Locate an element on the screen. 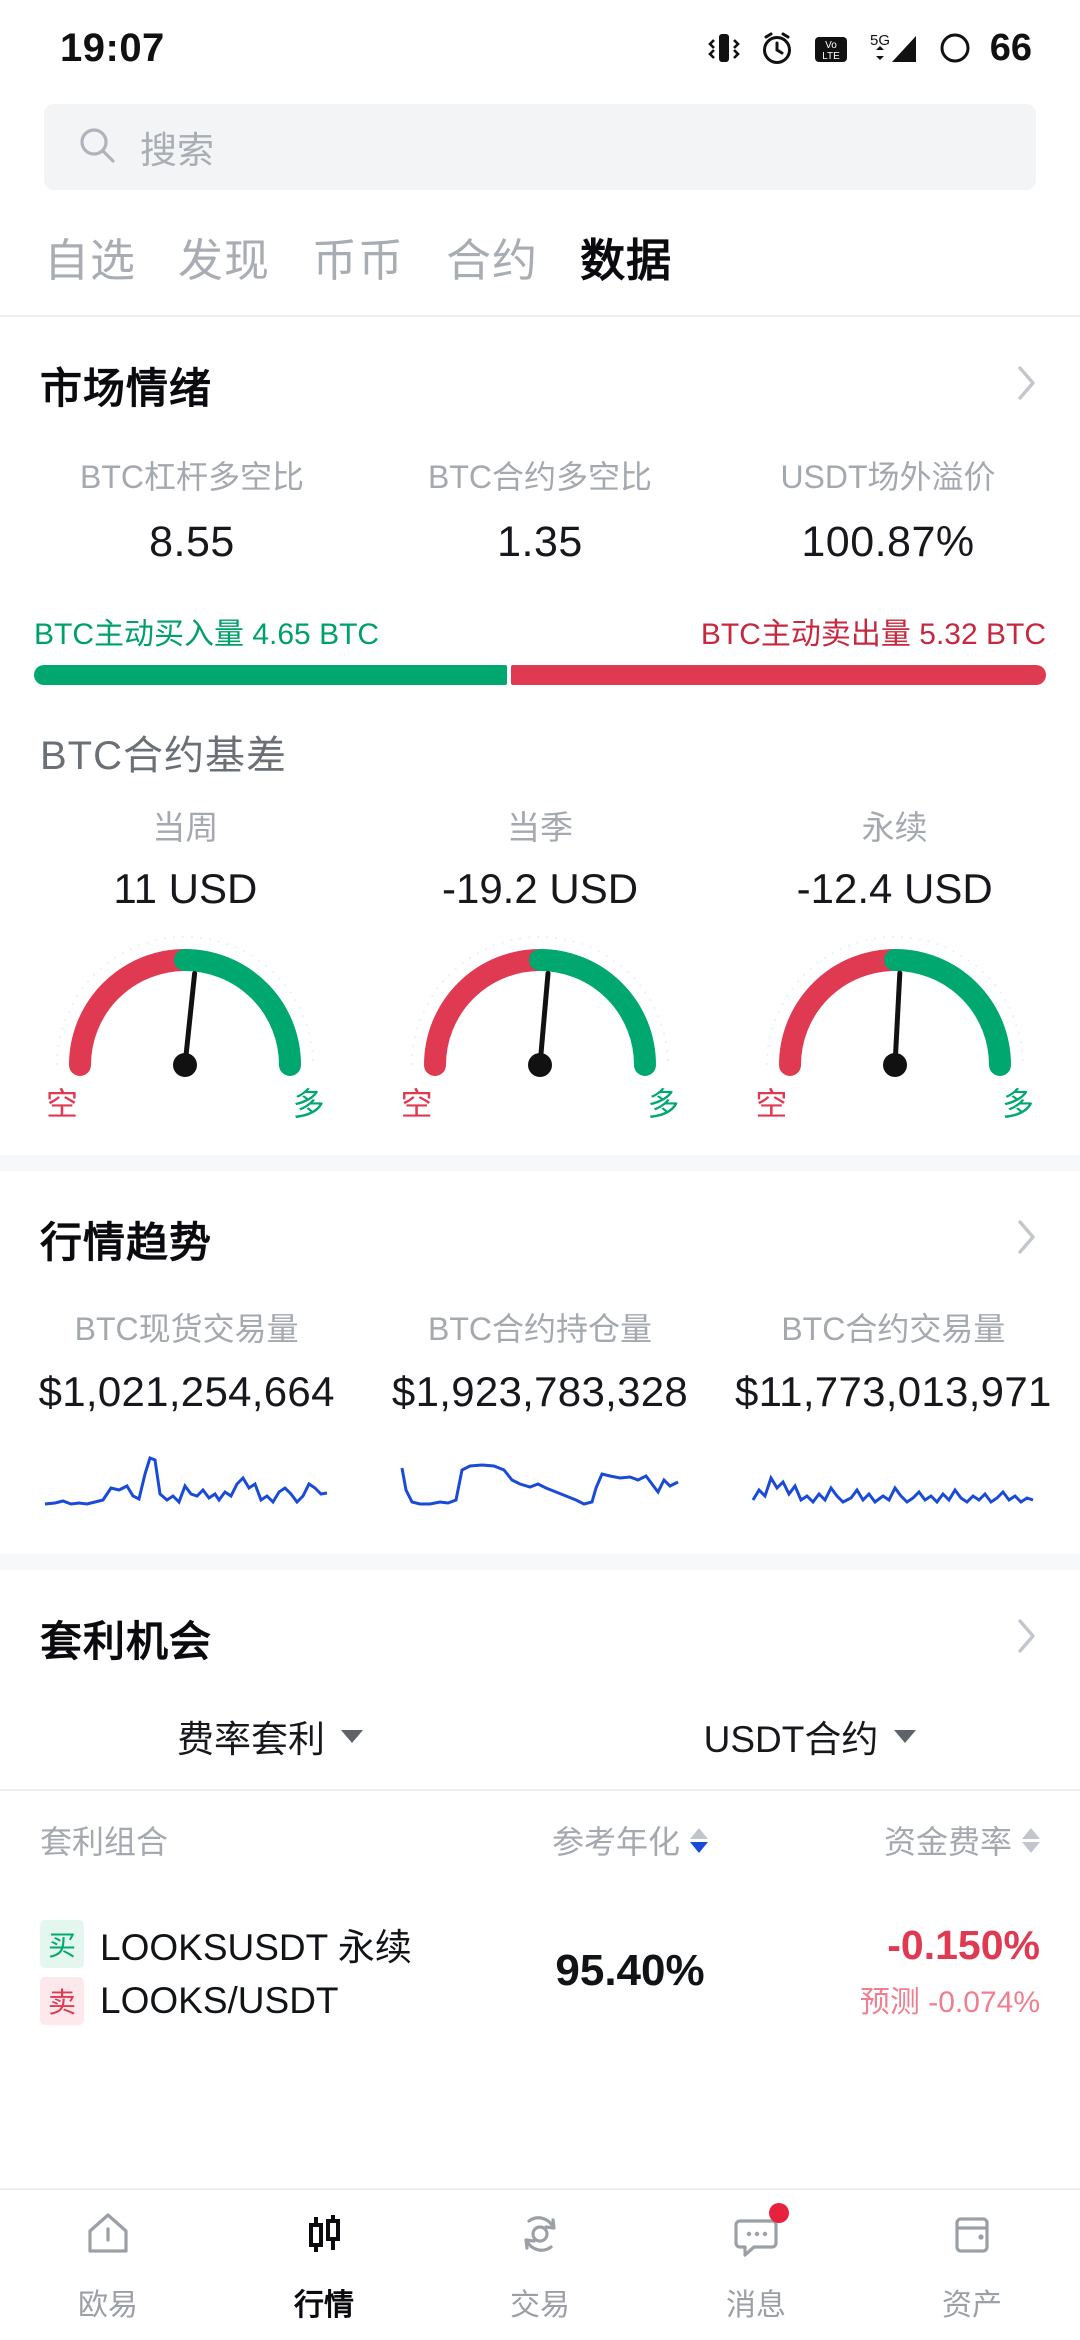 This screenshot has height=2340, width=1080. tab-自选: 自选 is located at coordinates (90, 256).